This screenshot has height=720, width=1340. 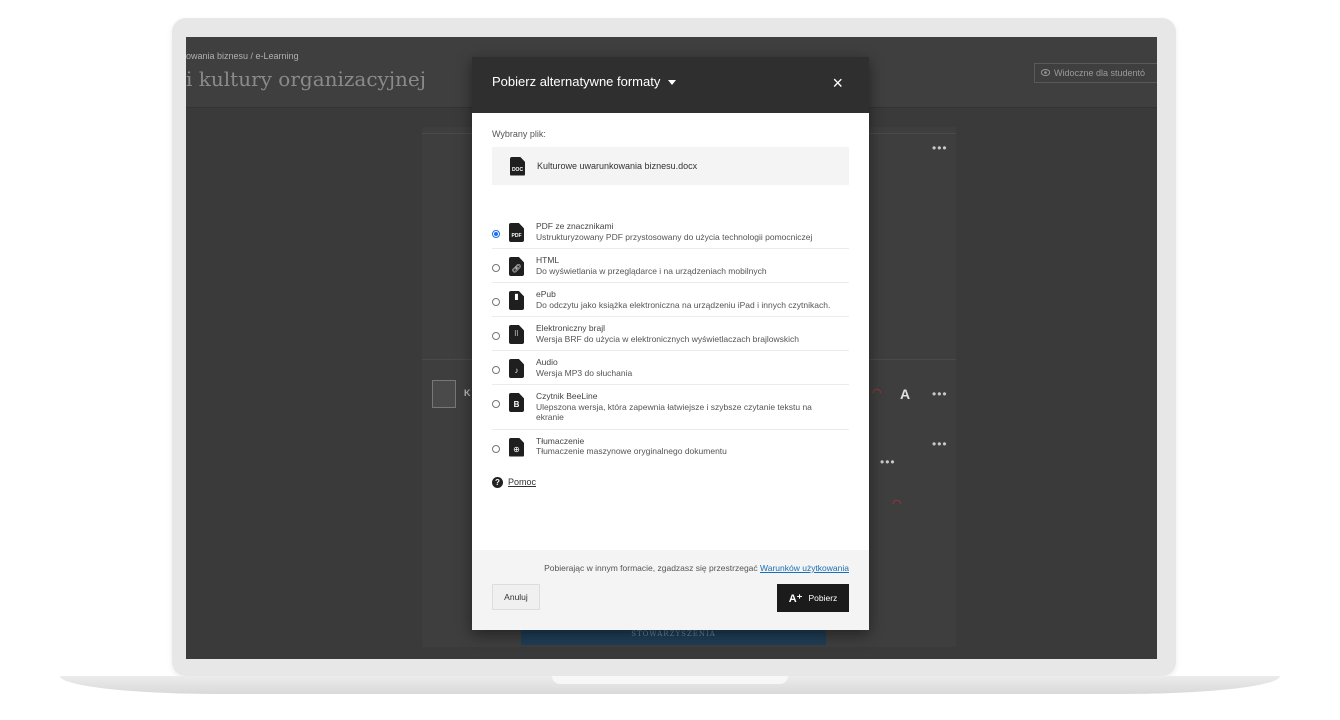 I want to click on visibility-button: Widoczne dla studentó, so click(x=1095, y=73).